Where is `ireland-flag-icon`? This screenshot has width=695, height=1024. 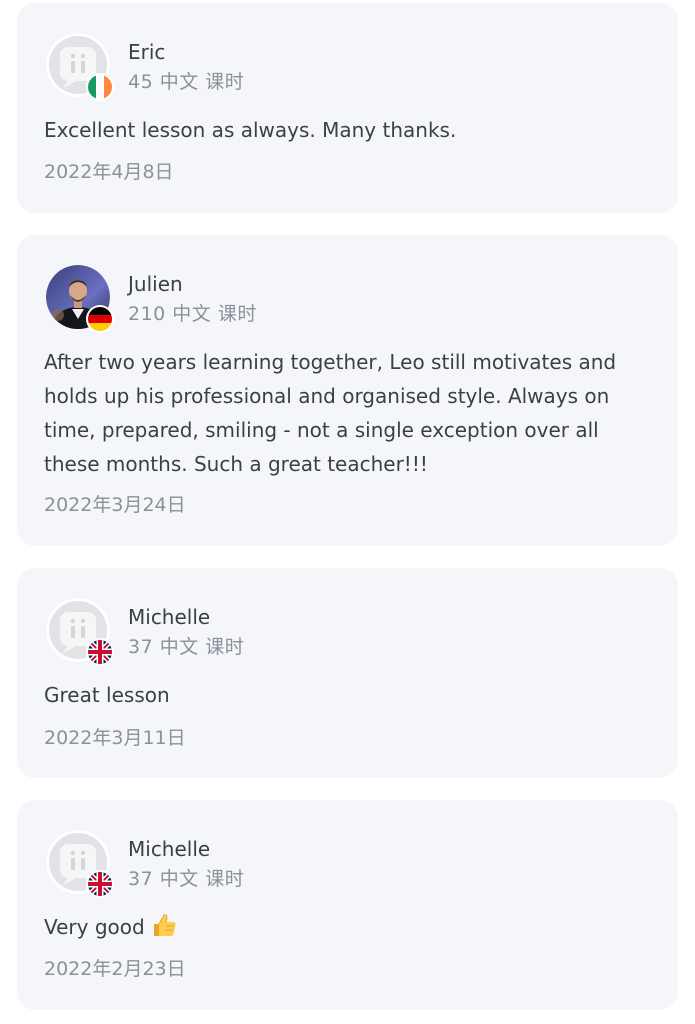
ireland-flag-icon is located at coordinates (100, 87).